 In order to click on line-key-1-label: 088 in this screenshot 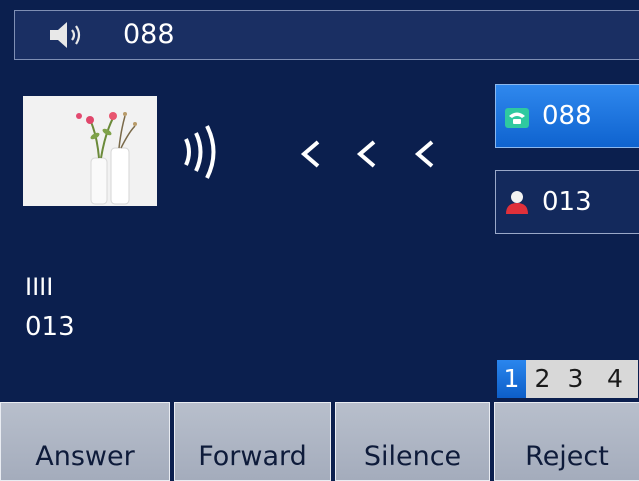, I will do `click(567, 116)`.